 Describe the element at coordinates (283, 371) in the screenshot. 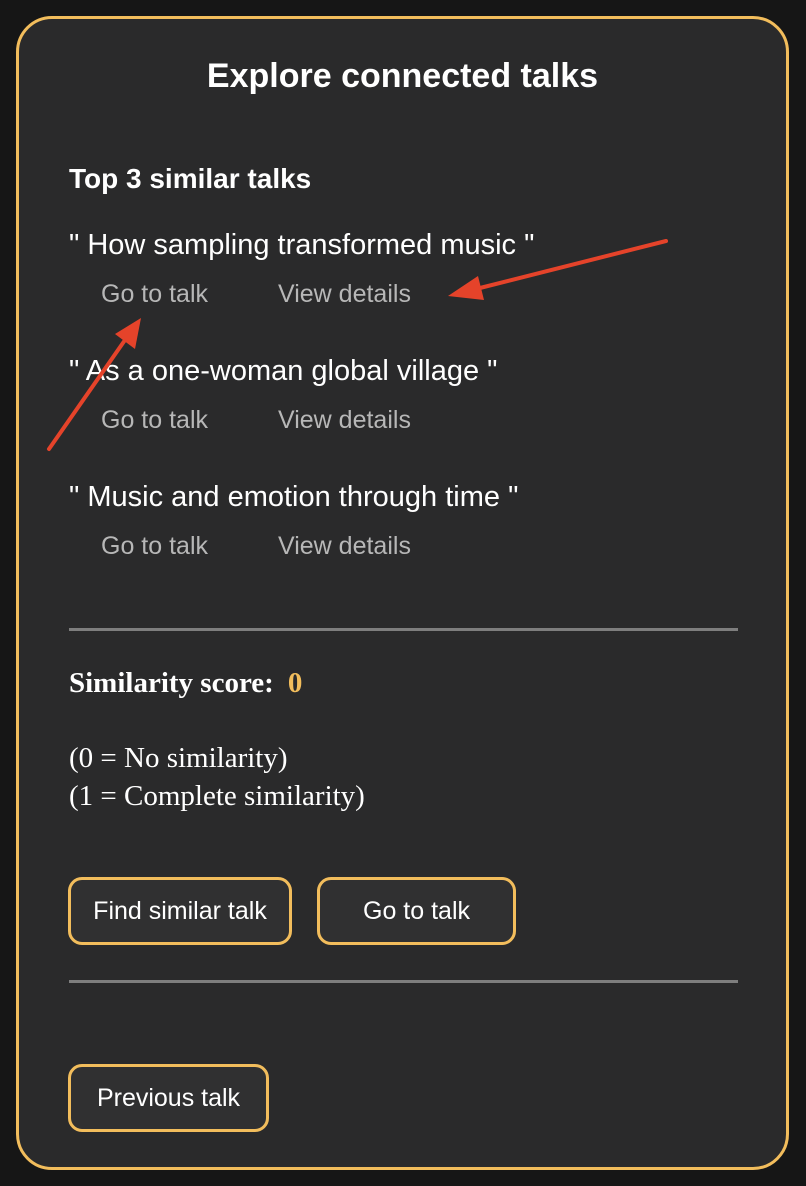

I see `talk-title: " As a one-woman global village "` at that location.